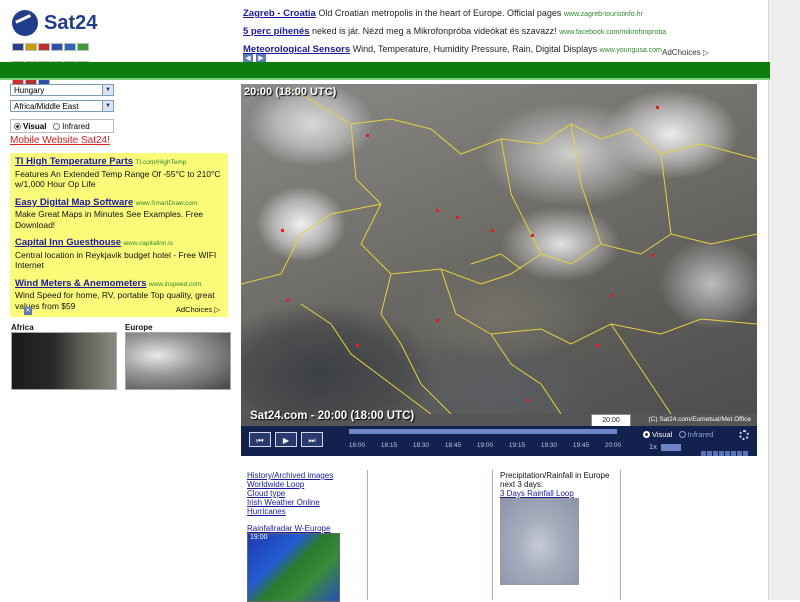 This screenshot has width=800, height=602. Describe the element at coordinates (631, 50) in the screenshot. I see `top-ad-url: www.youngusa.com` at that location.